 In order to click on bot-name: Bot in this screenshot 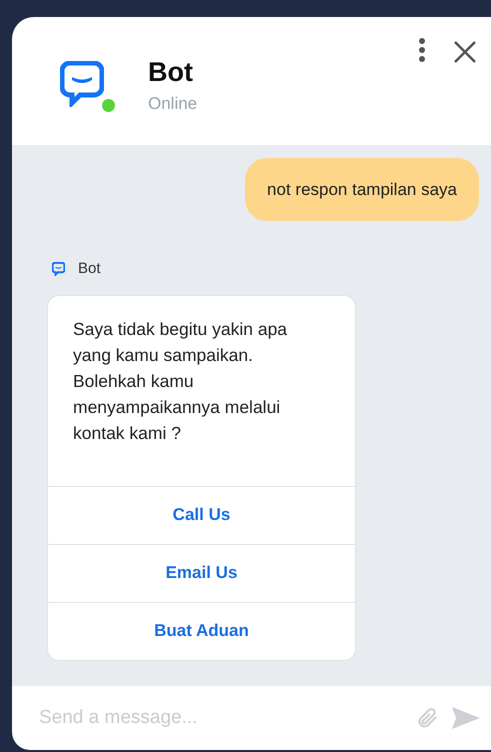, I will do `click(171, 72)`.